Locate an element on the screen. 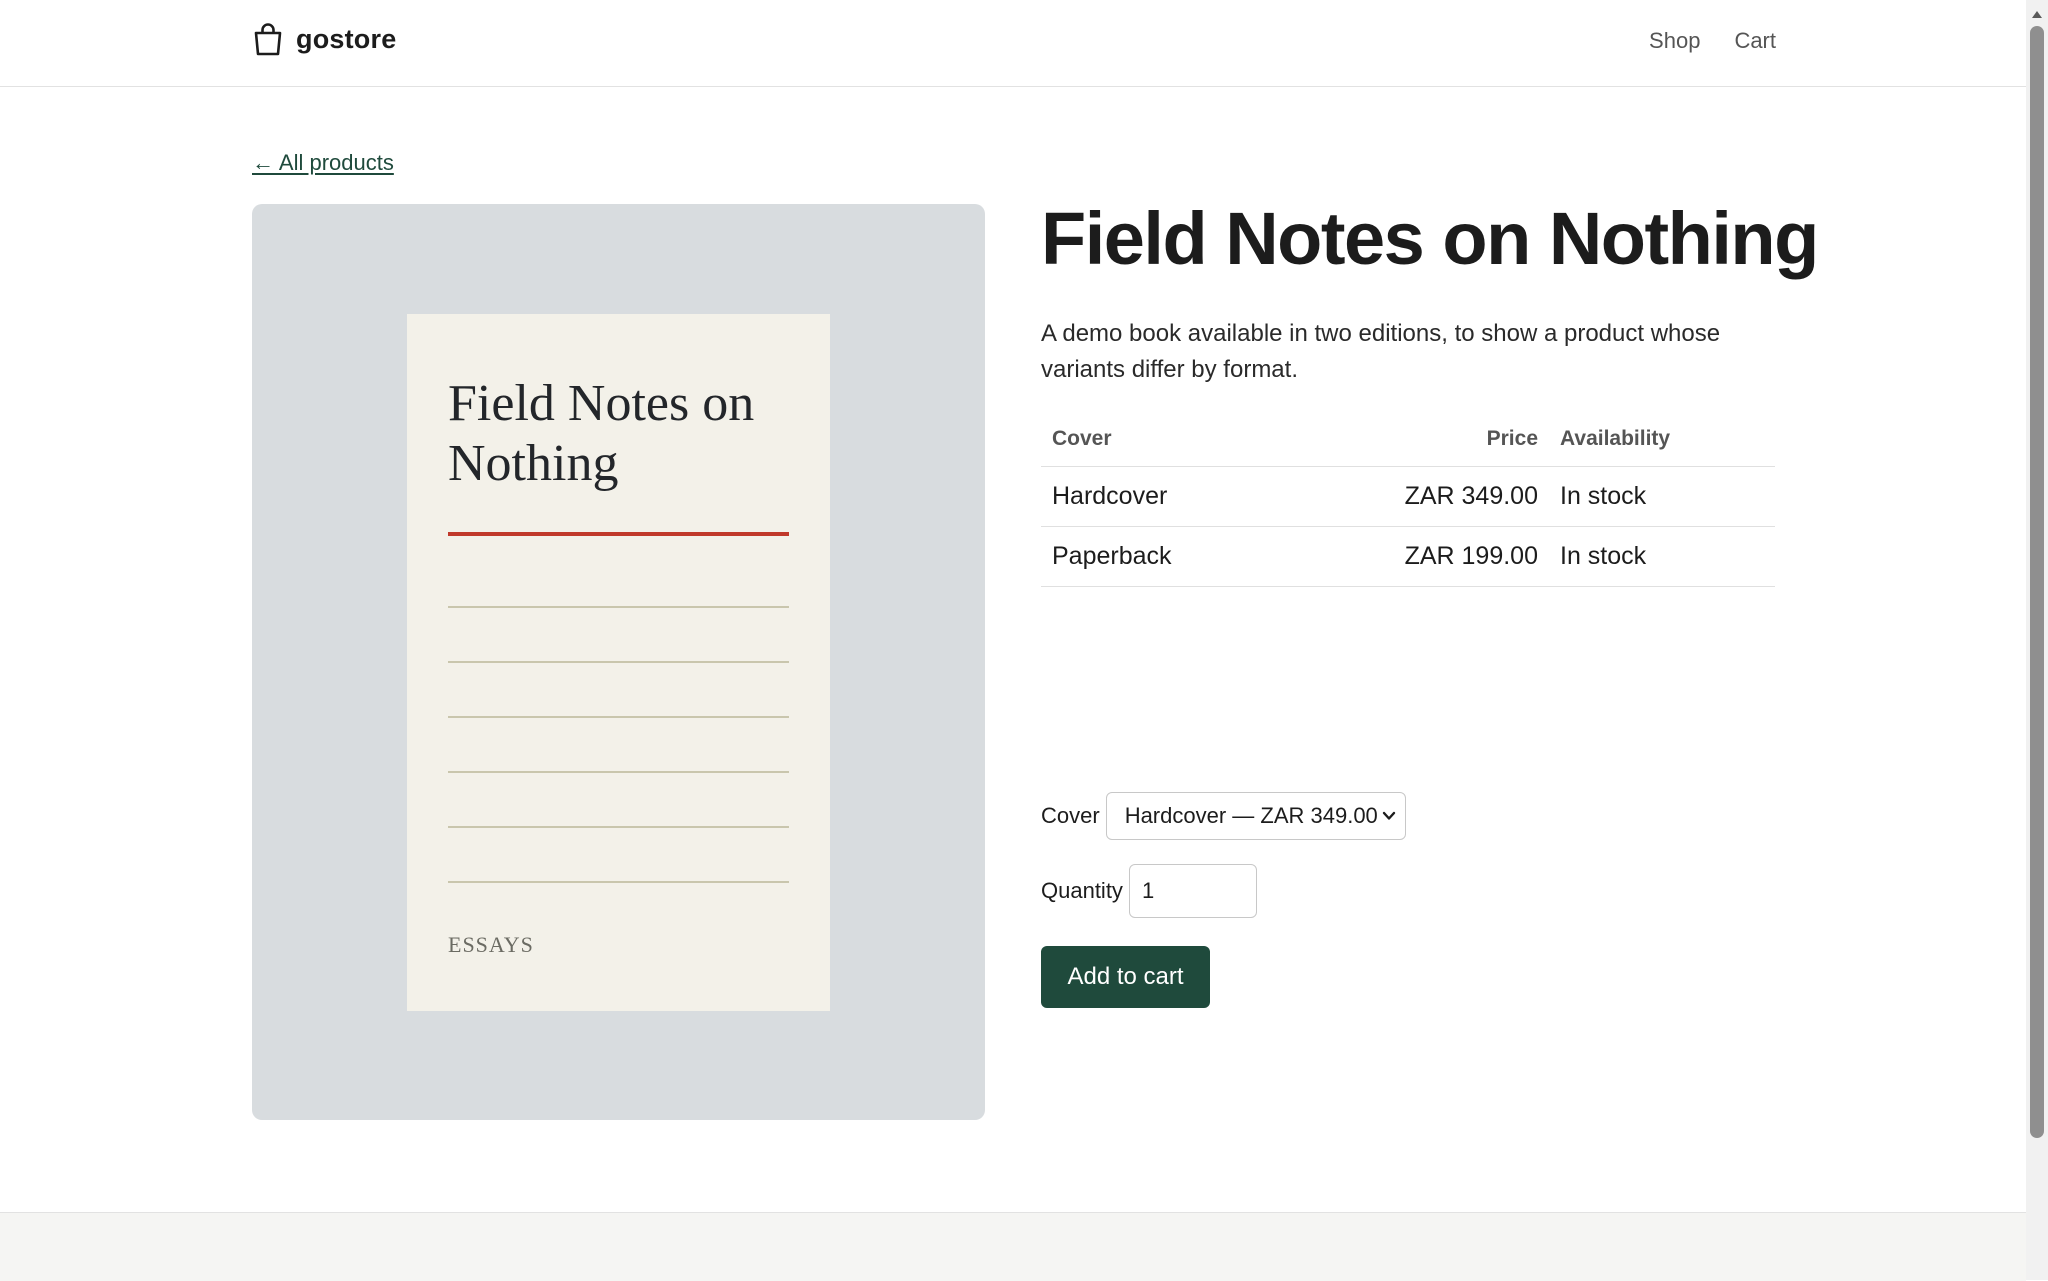  product-title: Field Notes on Nothing is located at coordinates (1430, 238).